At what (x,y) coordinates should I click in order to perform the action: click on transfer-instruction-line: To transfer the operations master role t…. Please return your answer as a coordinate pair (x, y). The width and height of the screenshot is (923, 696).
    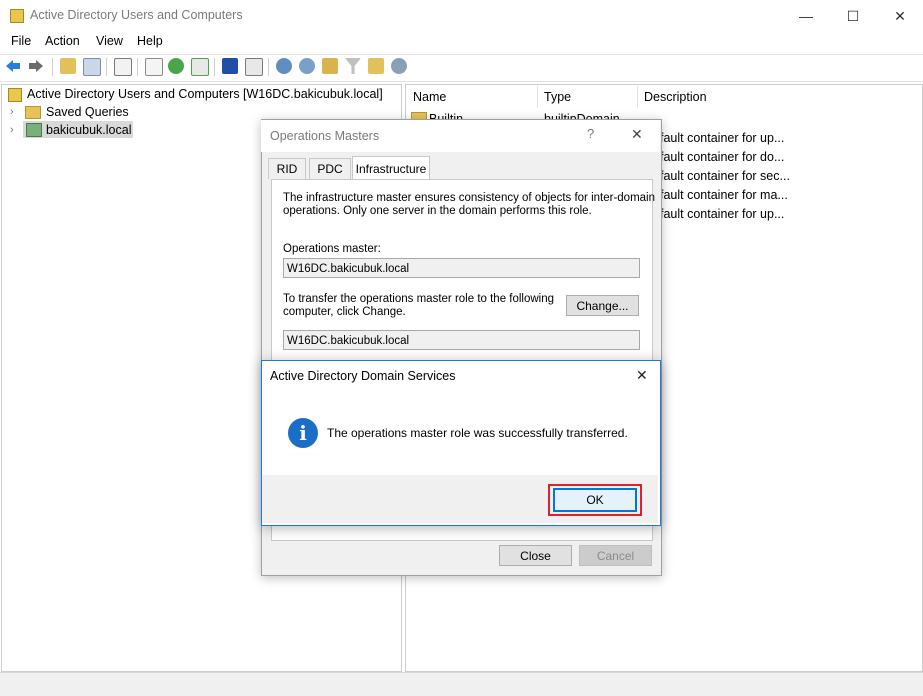
    Looking at the image, I should click on (419, 299).